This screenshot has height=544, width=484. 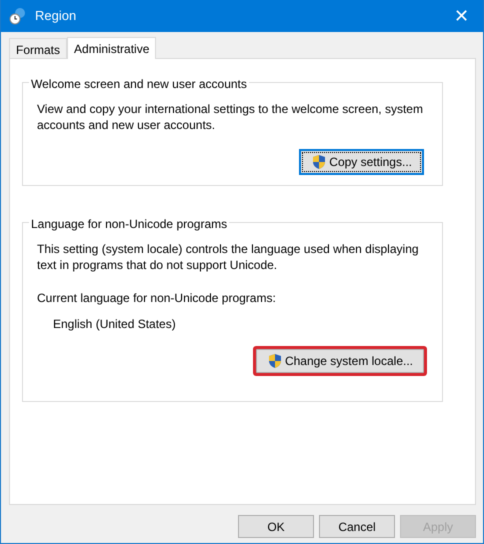 I want to click on window-title: Region, so click(x=56, y=16).